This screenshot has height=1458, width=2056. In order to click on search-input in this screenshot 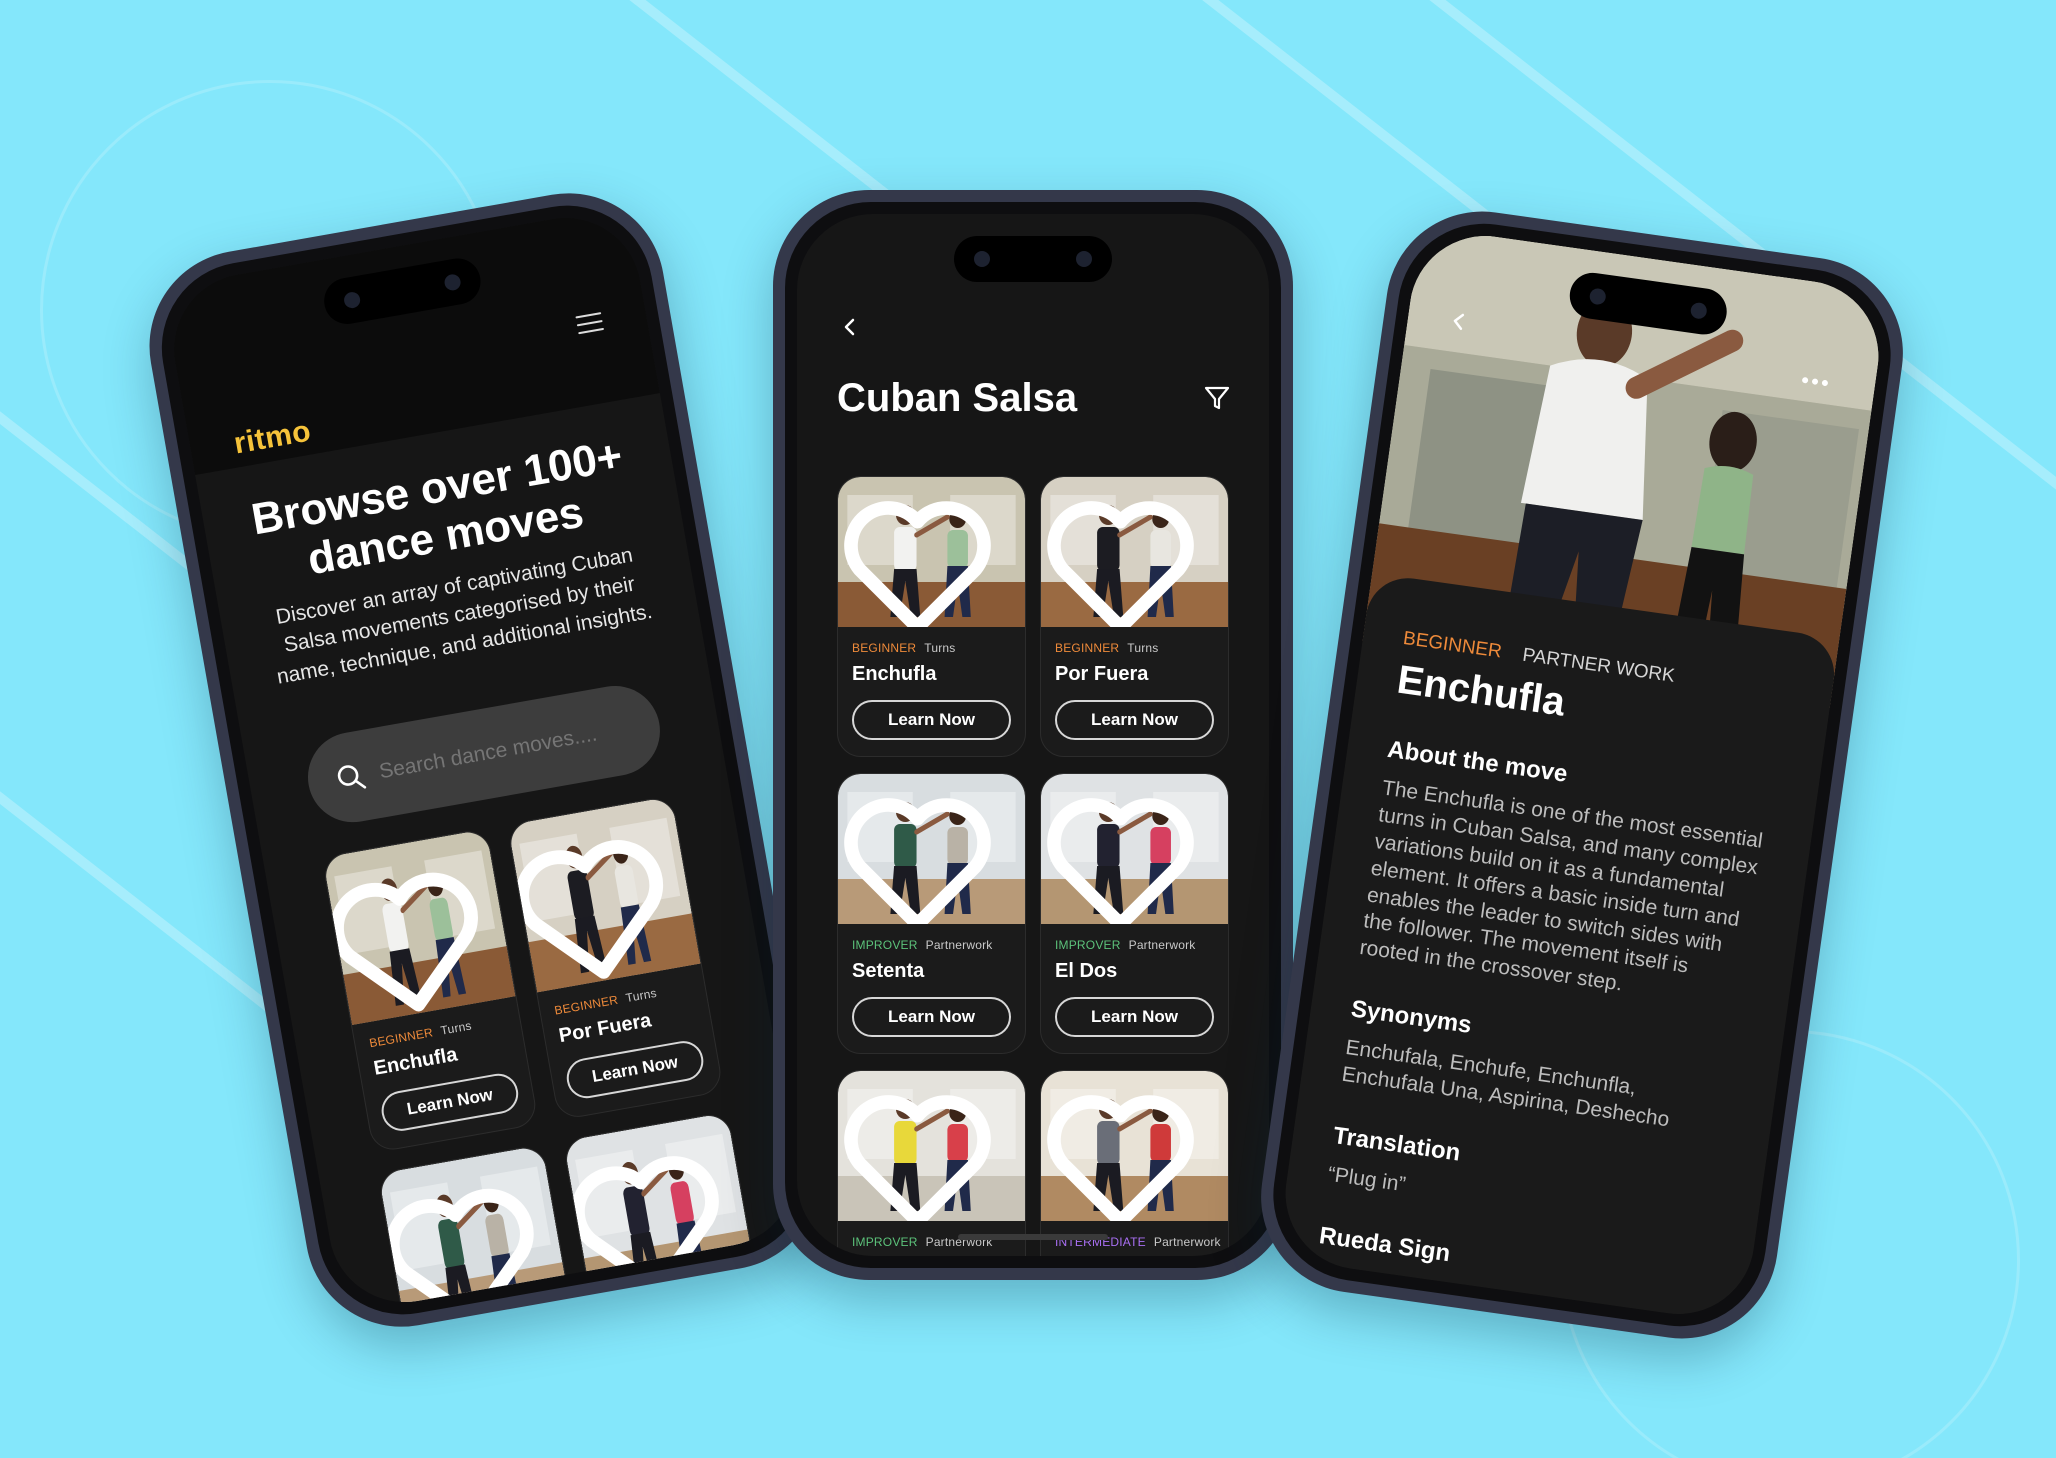, I will do `click(507, 750)`.